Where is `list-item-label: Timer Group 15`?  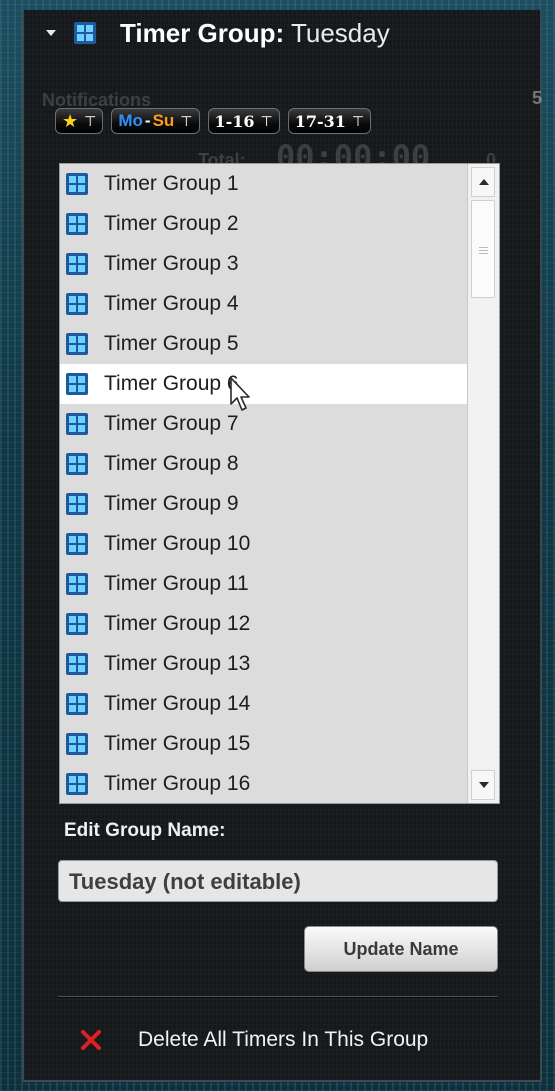
list-item-label: Timer Group 15 is located at coordinates (177, 743).